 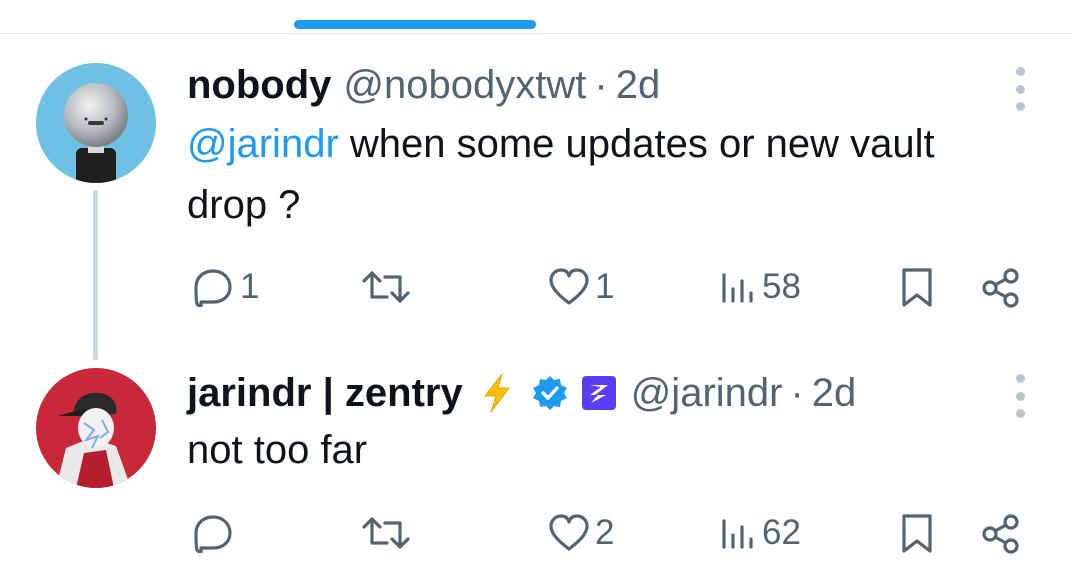 I want to click on user-handle: @nobodyxtwt, so click(x=464, y=85).